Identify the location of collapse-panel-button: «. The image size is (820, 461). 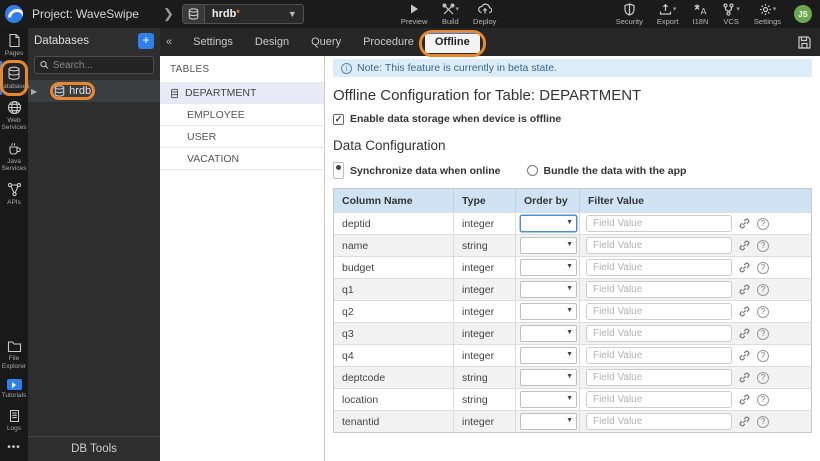
(169, 42).